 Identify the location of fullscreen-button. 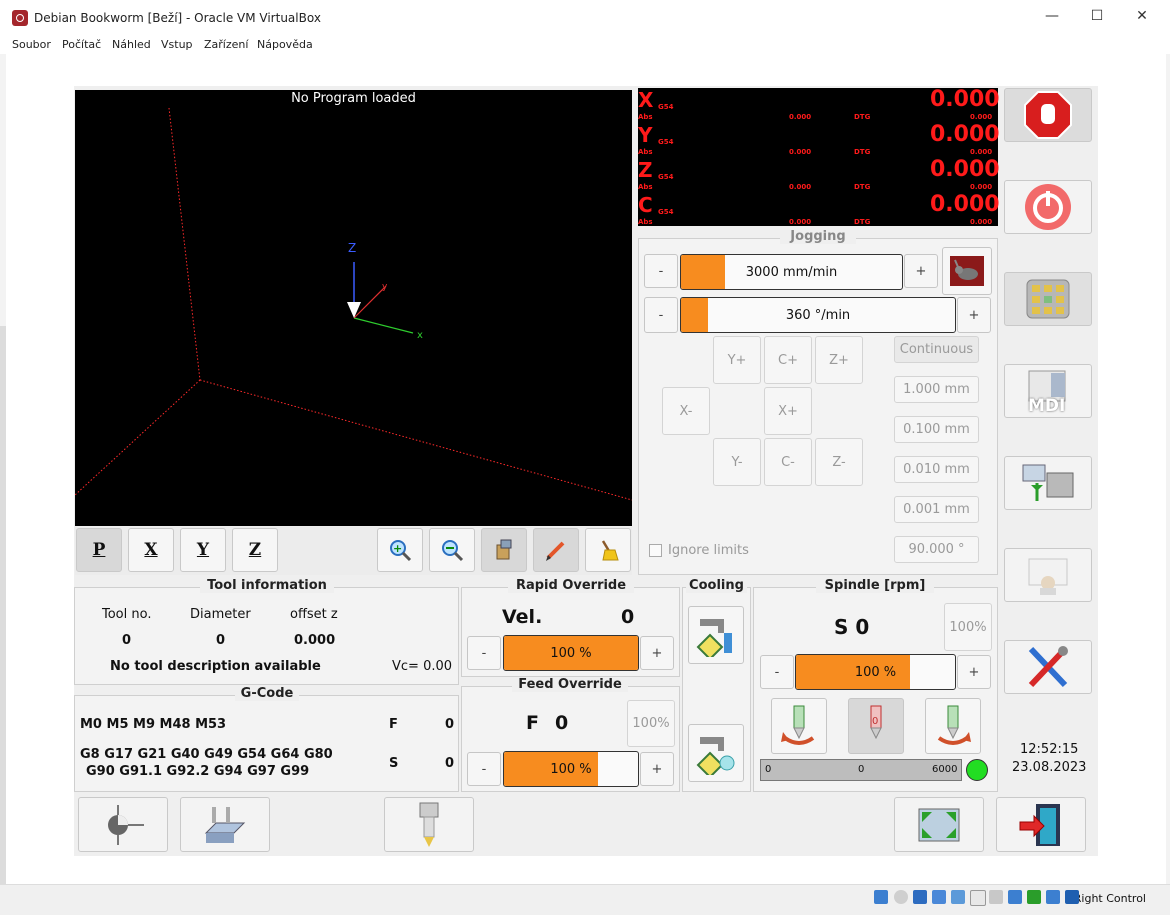
(939, 824).